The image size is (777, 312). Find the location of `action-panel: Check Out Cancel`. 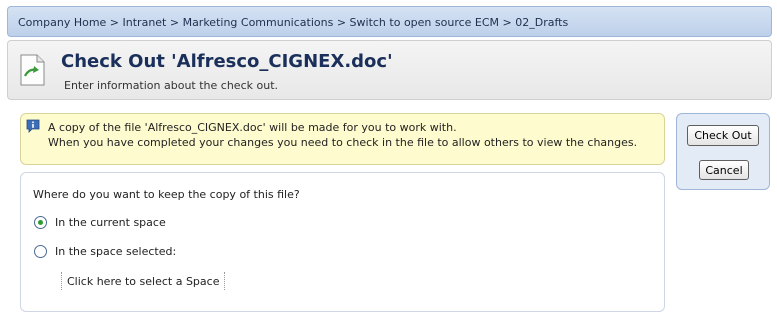

action-panel: Check Out Cancel is located at coordinates (723, 151).